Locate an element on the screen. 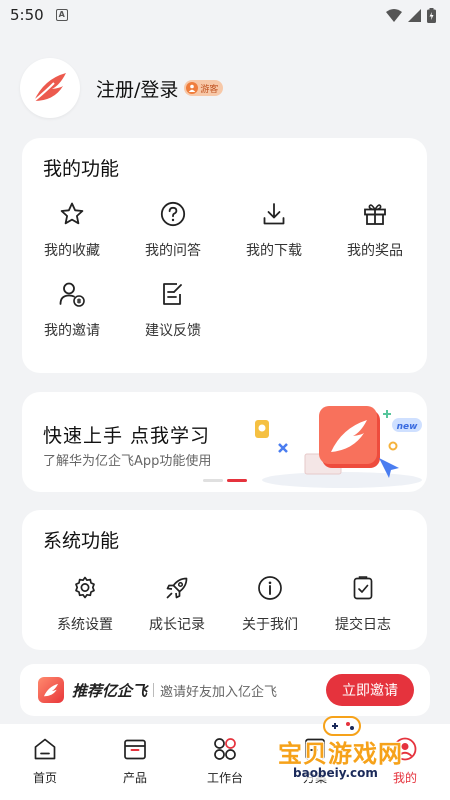 The height and width of the screenshot is (800, 450). invite-bar: 推荐亿企飞 邀请好友加入亿企飞 立即邀请 is located at coordinates (225, 690).